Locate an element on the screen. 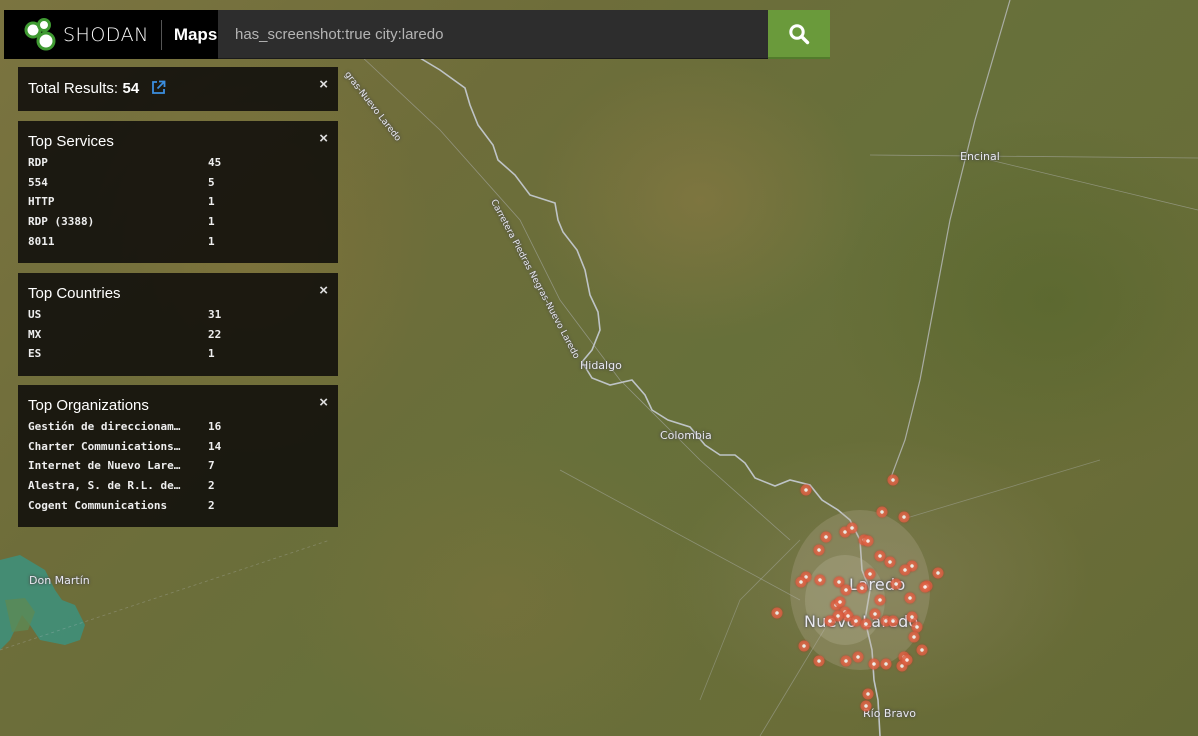 The image size is (1198, 736). stat-row: RDP 45 is located at coordinates (178, 163).